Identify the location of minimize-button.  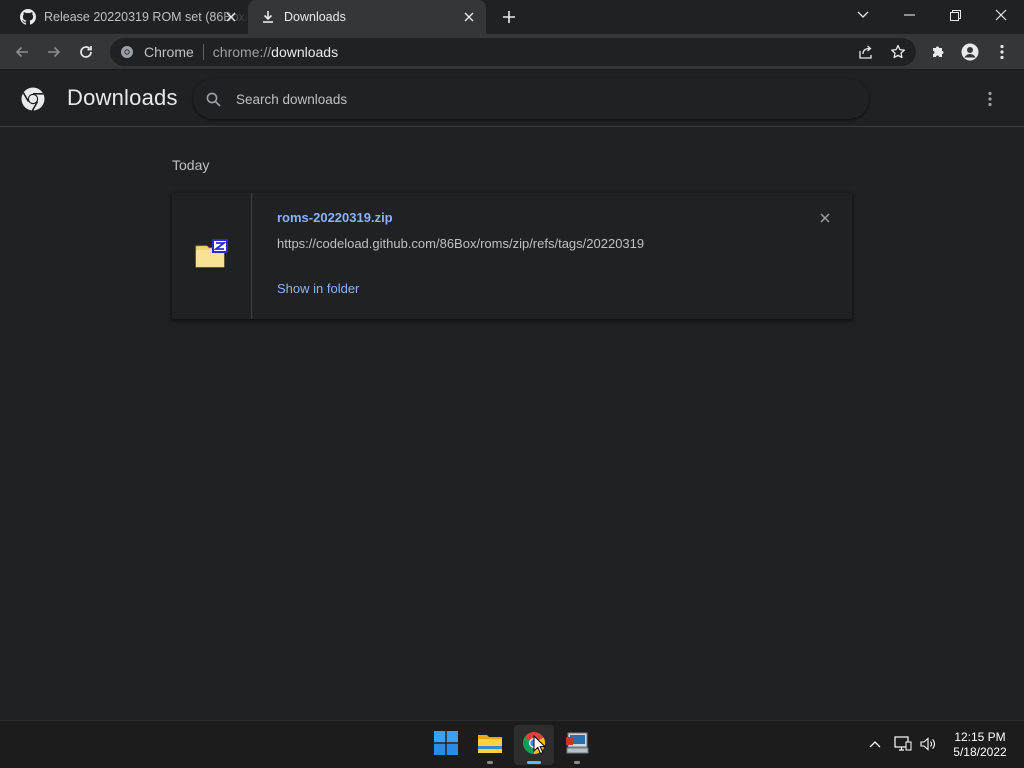
(909, 15).